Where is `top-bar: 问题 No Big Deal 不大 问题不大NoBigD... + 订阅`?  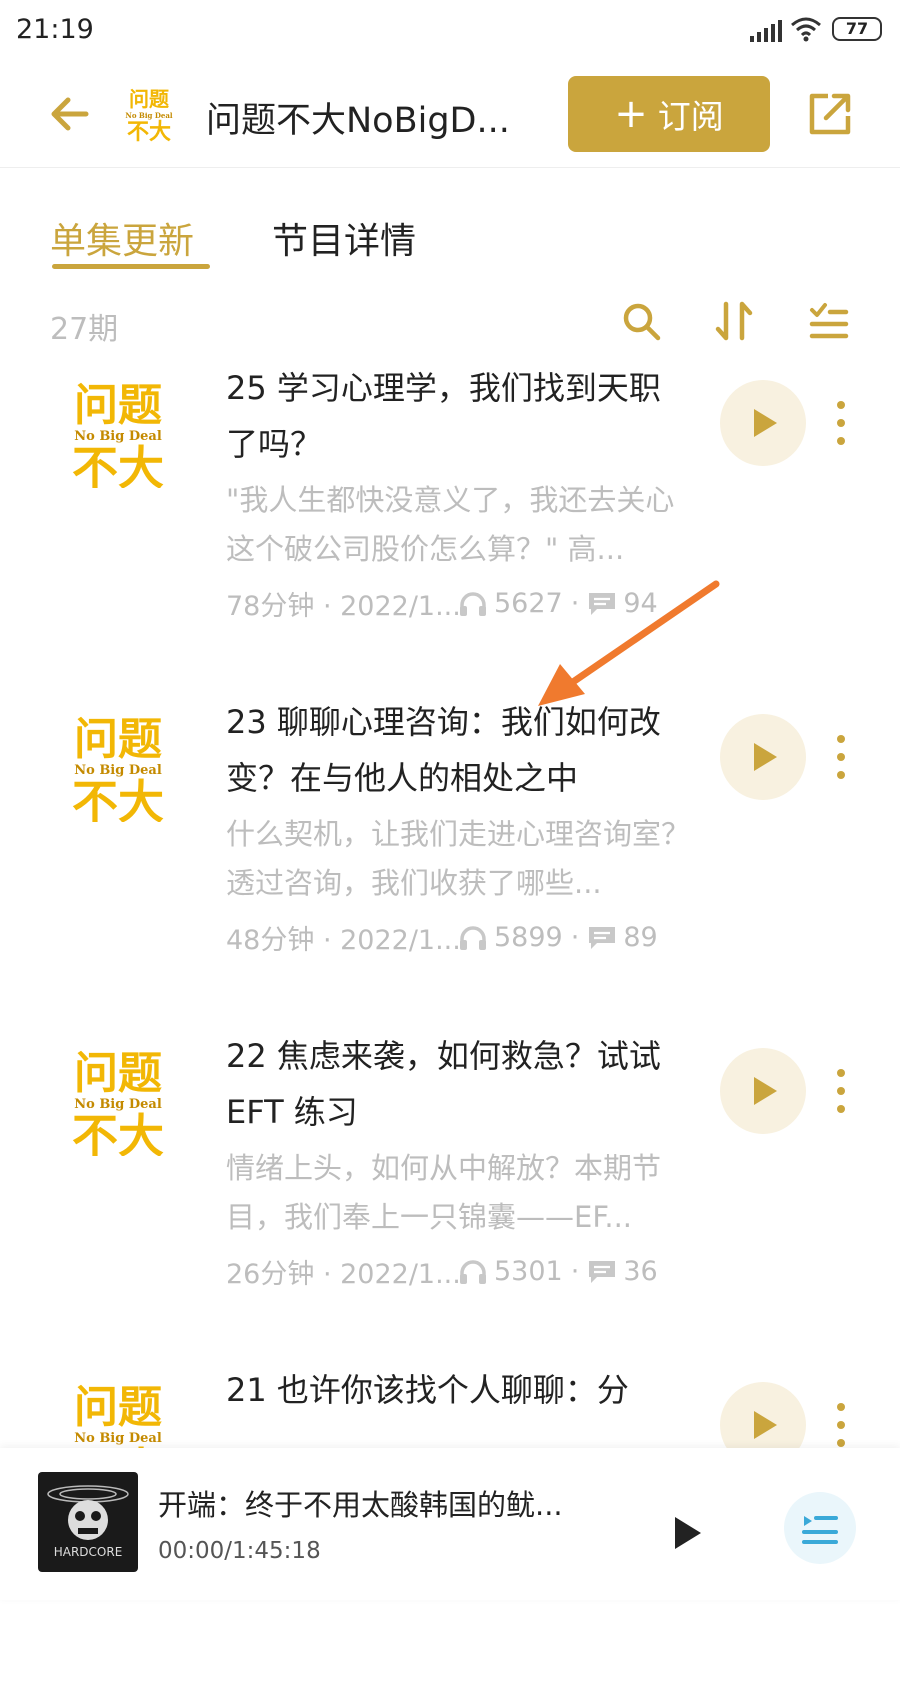 top-bar: 问题 No Big Deal 不大 问题不大NoBigD... + 订阅 is located at coordinates (450, 115).